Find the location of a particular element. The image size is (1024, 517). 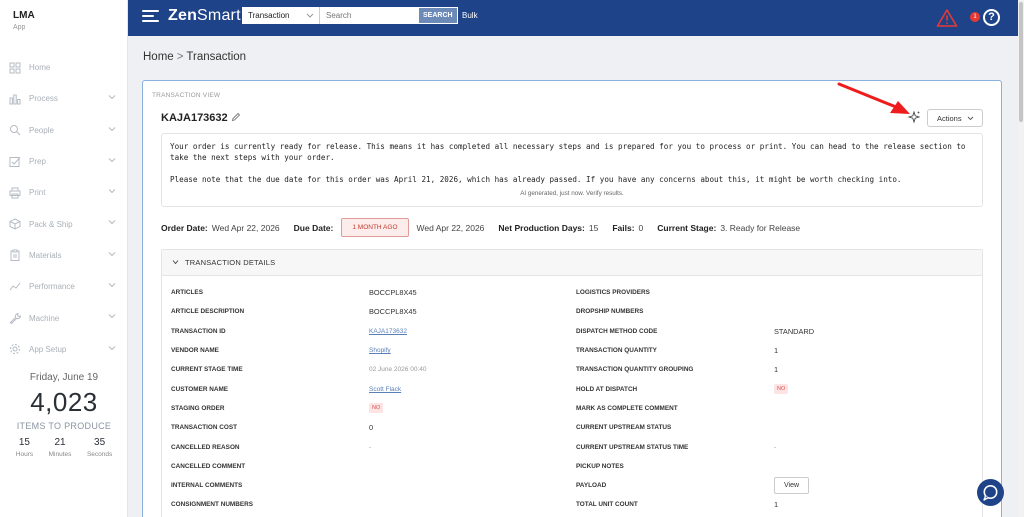

sidebar-item-people: People is located at coordinates (64, 130).